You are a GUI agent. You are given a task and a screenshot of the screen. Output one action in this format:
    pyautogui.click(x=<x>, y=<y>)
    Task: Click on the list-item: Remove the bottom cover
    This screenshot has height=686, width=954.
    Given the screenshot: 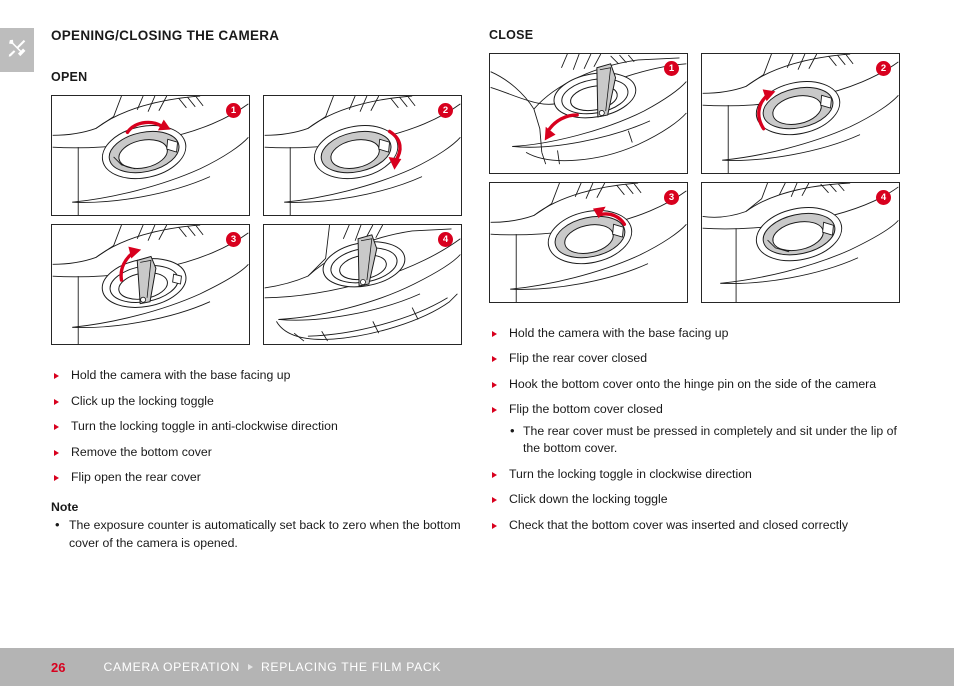 What is the action you would take?
    pyautogui.click(x=259, y=452)
    